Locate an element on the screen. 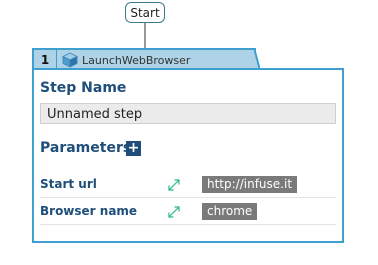  parameters-title: Parameters is located at coordinates (86, 148).